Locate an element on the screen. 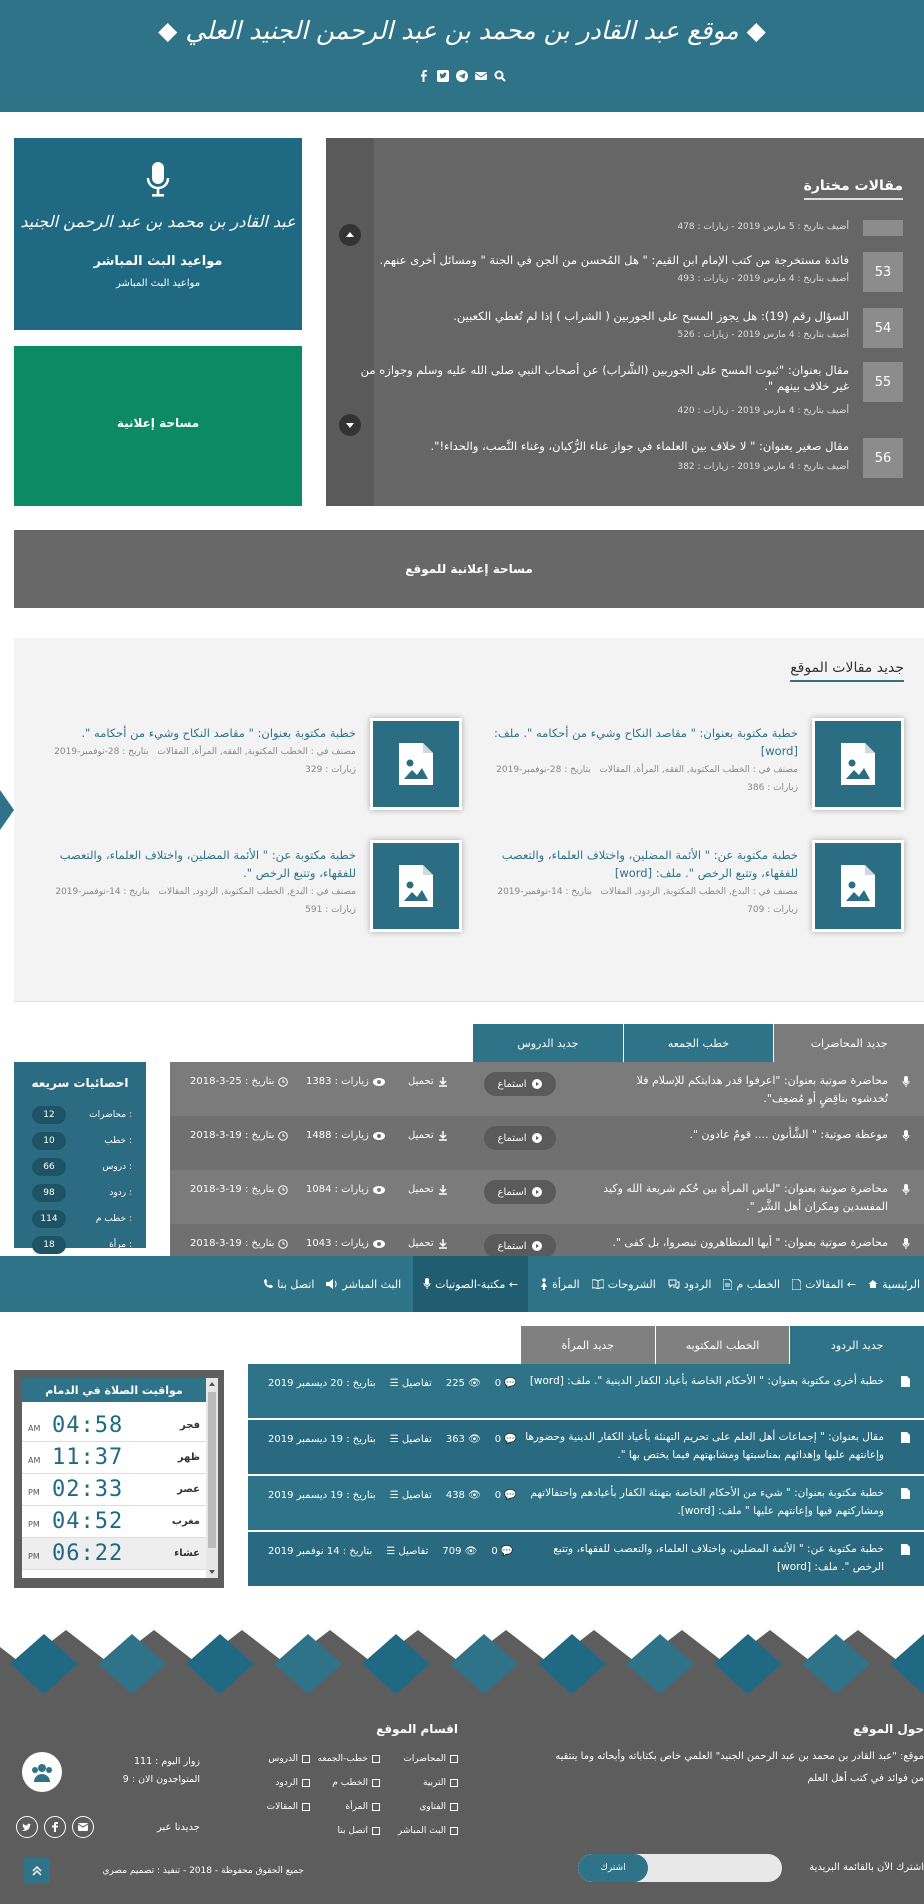 Image resolution: width=924 pixels, height=1904 pixels. newsletter-email-input: اشترك is located at coordinates (680, 1868).